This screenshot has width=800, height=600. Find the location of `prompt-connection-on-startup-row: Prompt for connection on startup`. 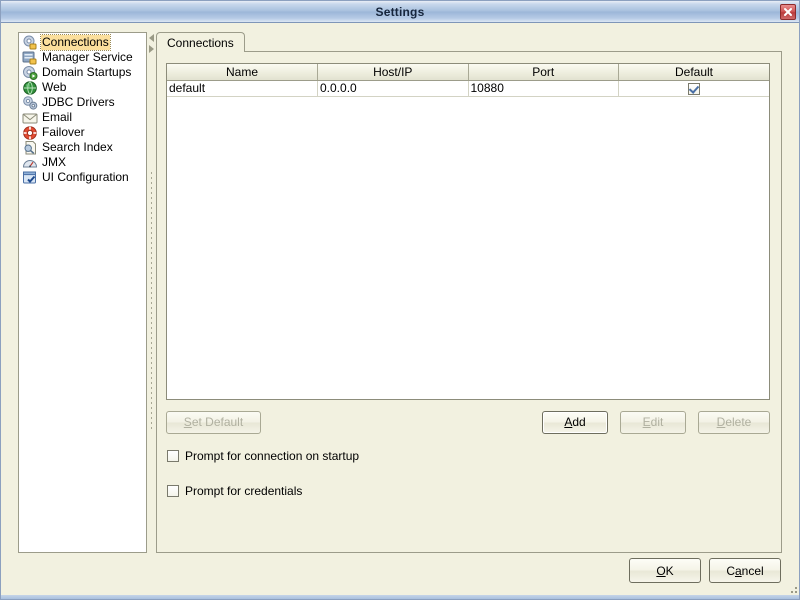

prompt-connection-on-startup-row: Prompt for connection on startup is located at coordinates (263, 456).